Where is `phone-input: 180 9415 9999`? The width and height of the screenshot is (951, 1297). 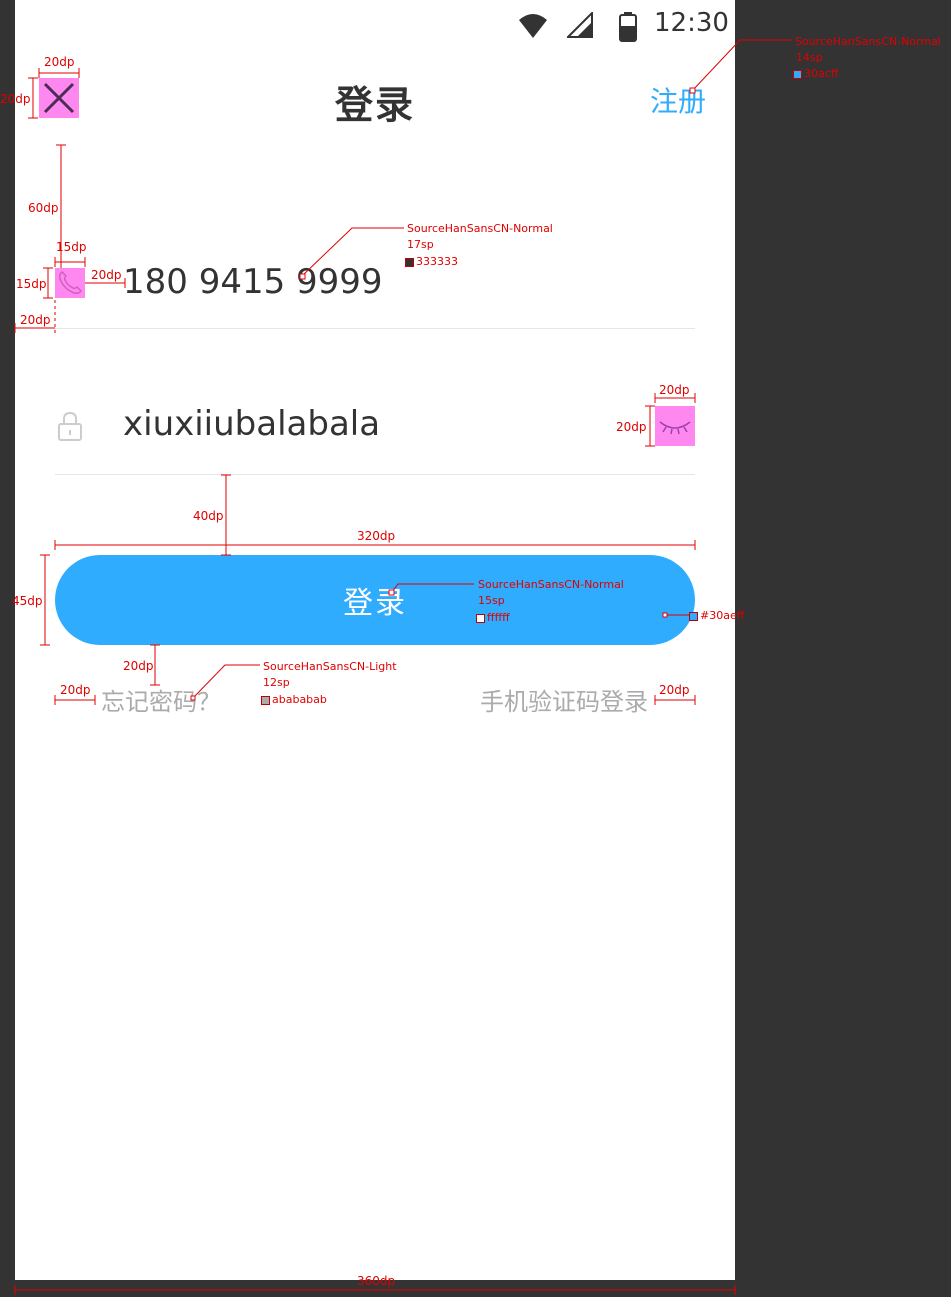 phone-input: 180 9415 9999 is located at coordinates (253, 282).